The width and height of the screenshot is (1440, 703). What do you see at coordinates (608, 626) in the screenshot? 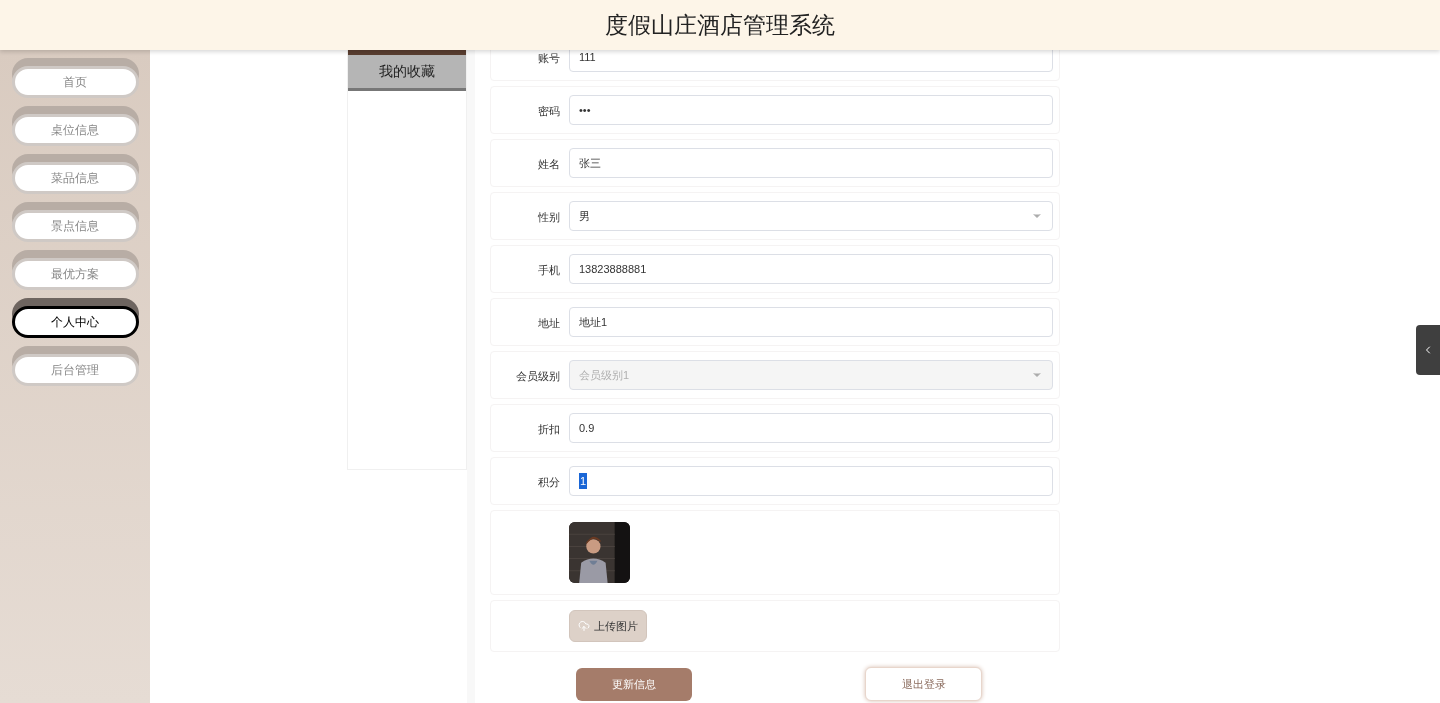
I see `upload-button: 上传图片` at bounding box center [608, 626].